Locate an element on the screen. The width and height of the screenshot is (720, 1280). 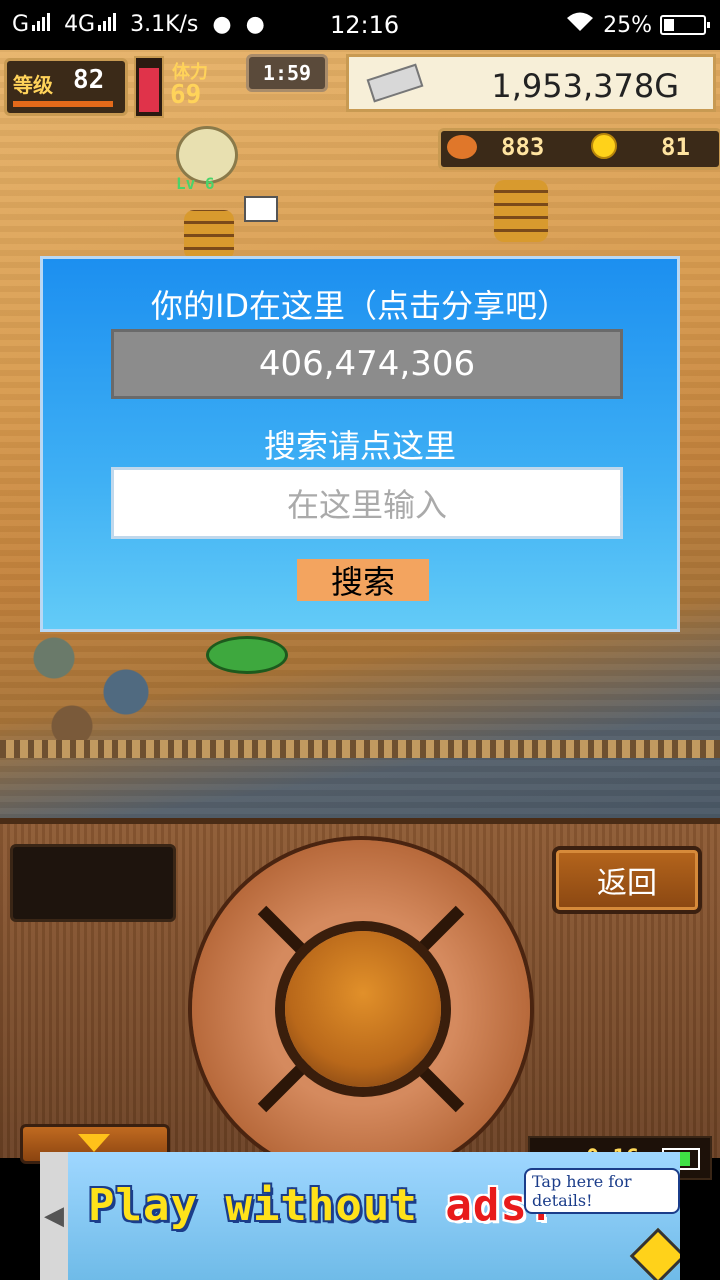
carrier-1: G is located at coordinates (31, 24).